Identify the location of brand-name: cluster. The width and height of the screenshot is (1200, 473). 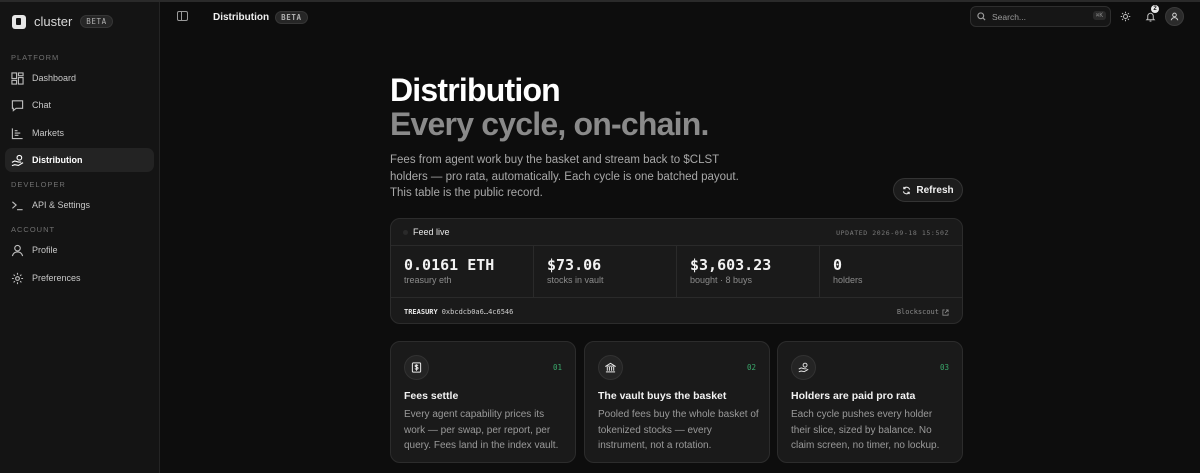
(53, 21).